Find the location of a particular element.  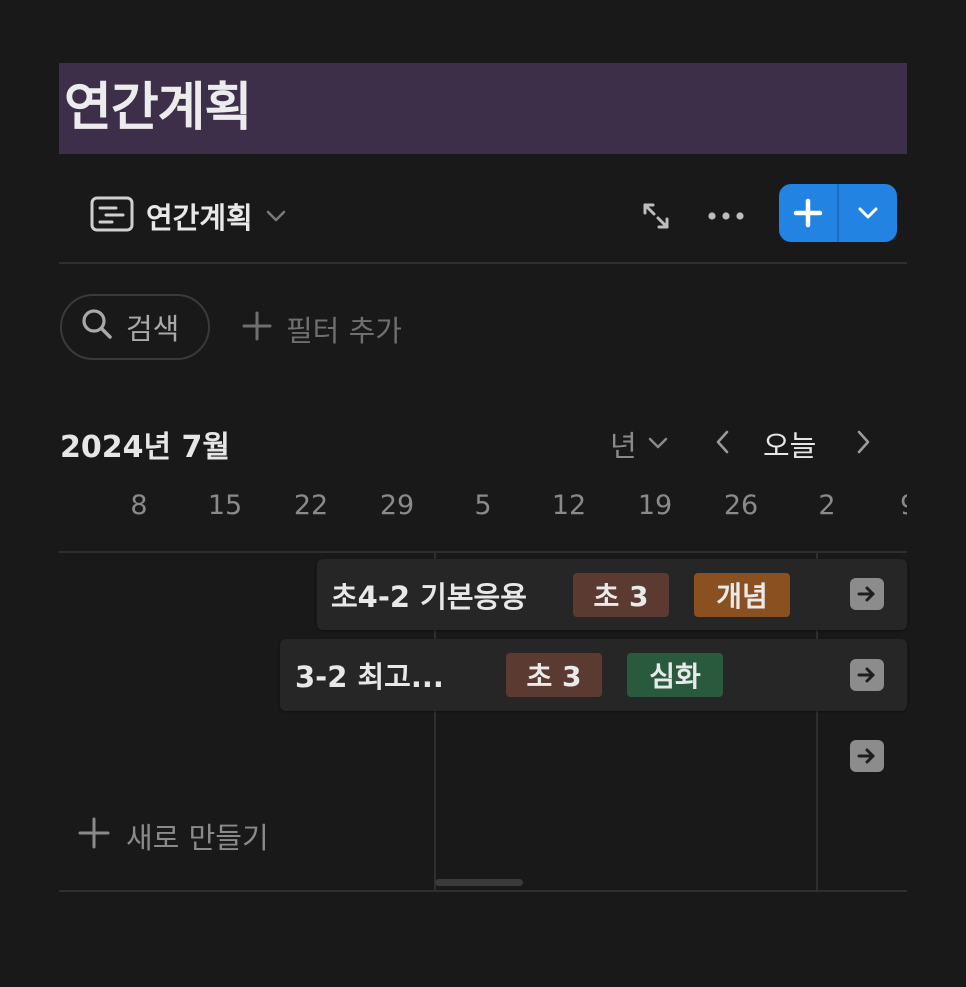

today-button: 오늘 is located at coordinates (789, 444).